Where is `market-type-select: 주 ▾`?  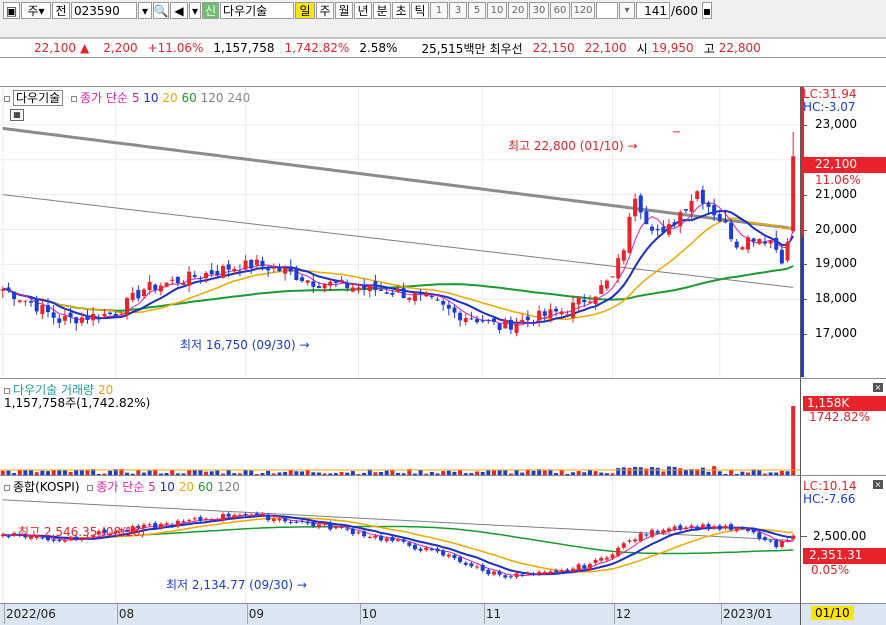
market-type-select: 주 ▾ is located at coordinates (36, 10).